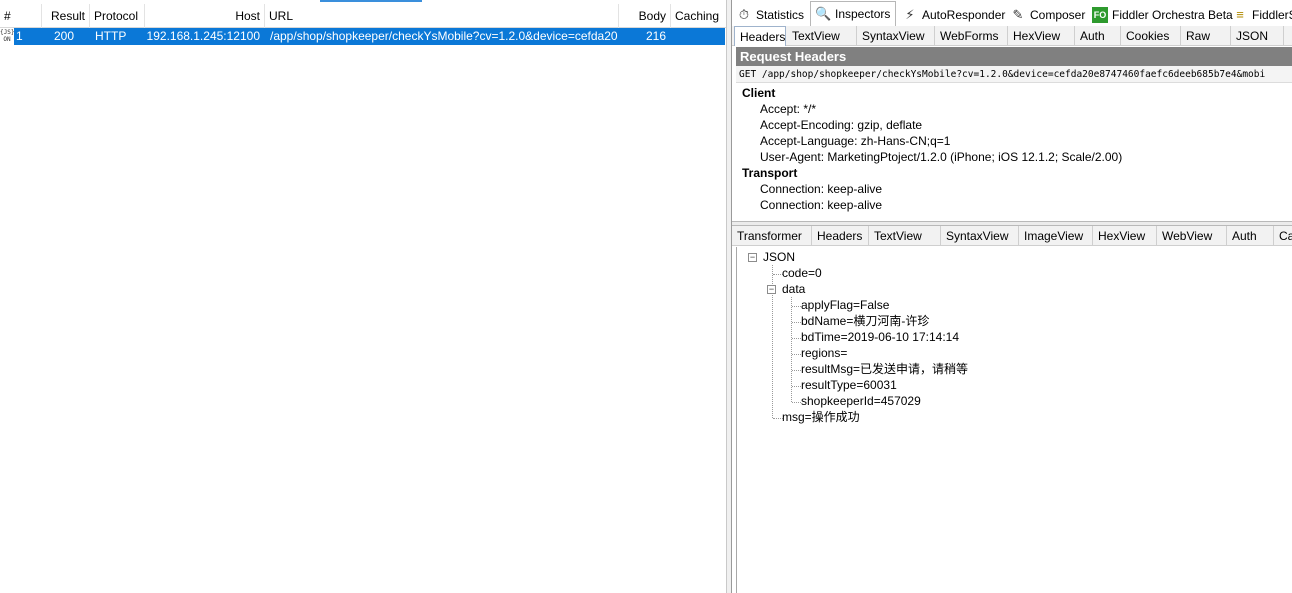 The image size is (1292, 593). What do you see at coordinates (1056, 236) in the screenshot?
I see `response-tab-imageview: ImageView` at bounding box center [1056, 236].